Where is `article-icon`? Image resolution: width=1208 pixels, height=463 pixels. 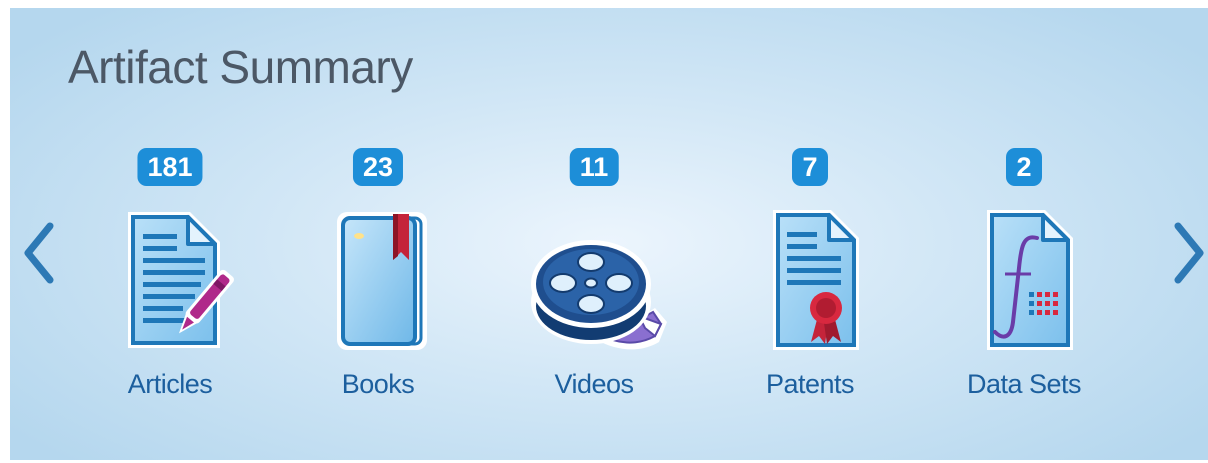 article-icon is located at coordinates (181, 280).